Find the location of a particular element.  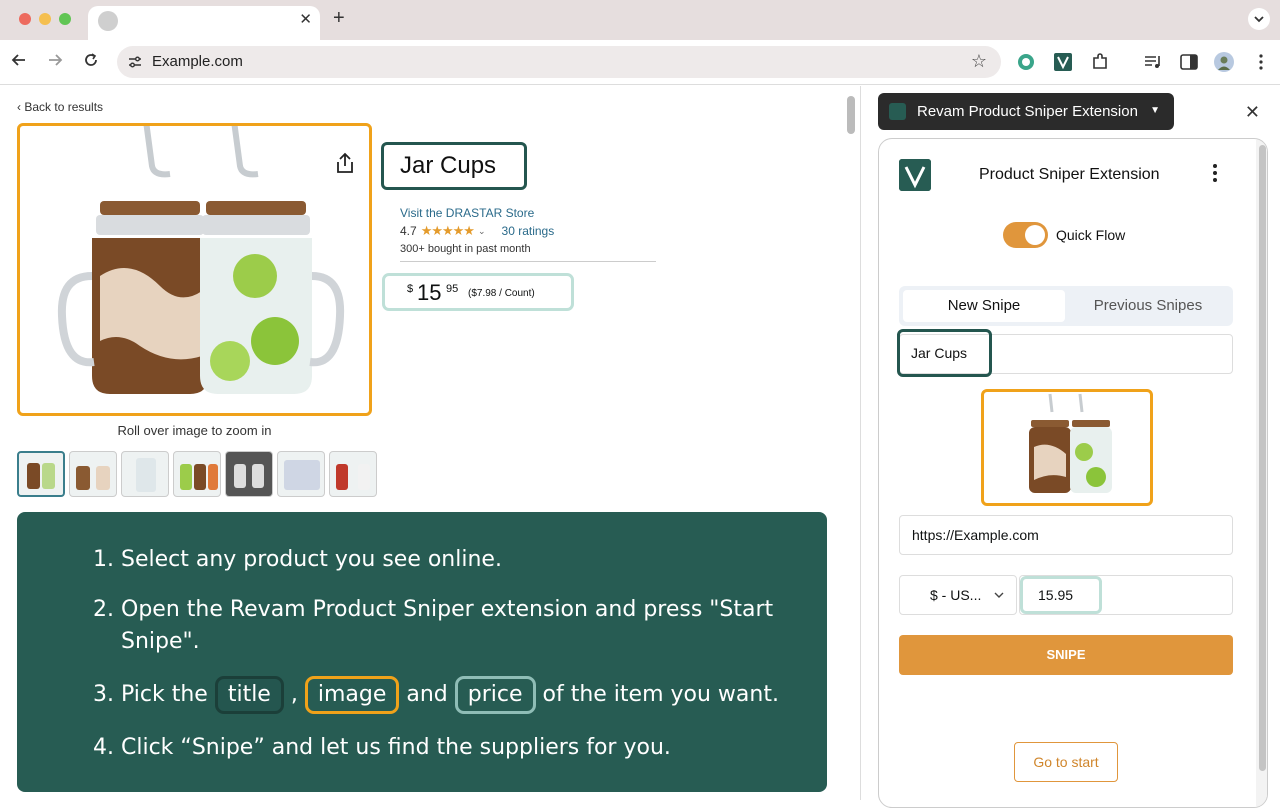

thumbnail-strip is located at coordinates (197, 474).